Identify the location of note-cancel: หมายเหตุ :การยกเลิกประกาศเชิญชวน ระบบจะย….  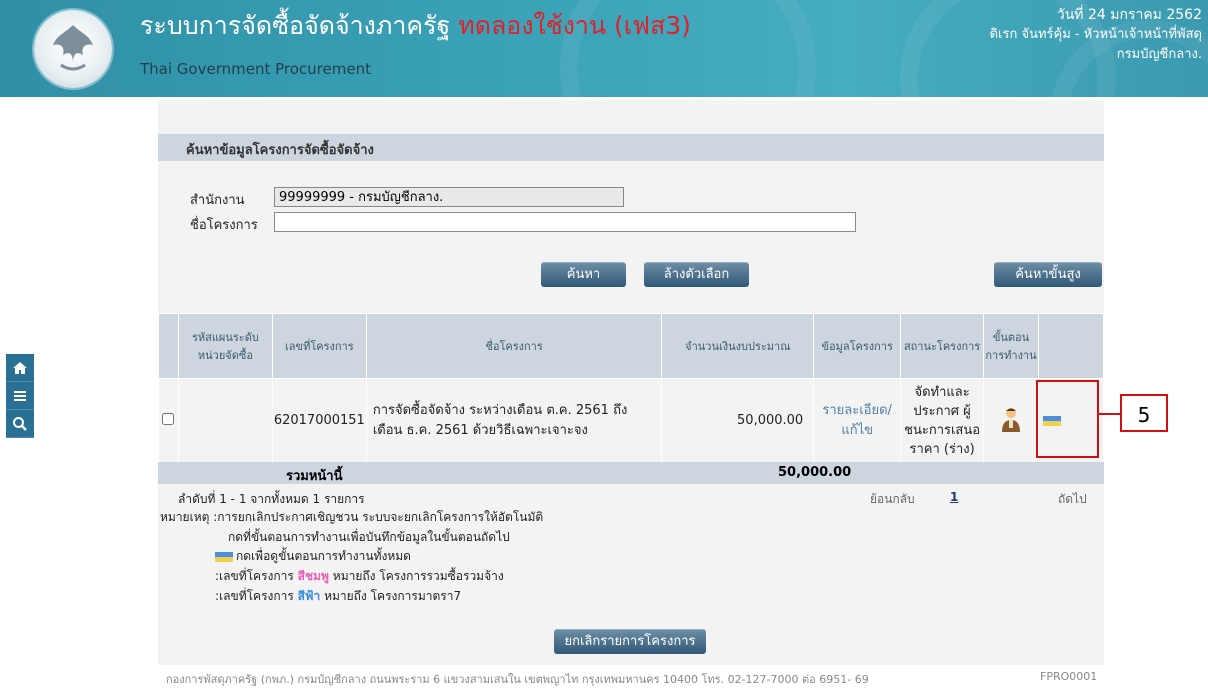
(352, 517).